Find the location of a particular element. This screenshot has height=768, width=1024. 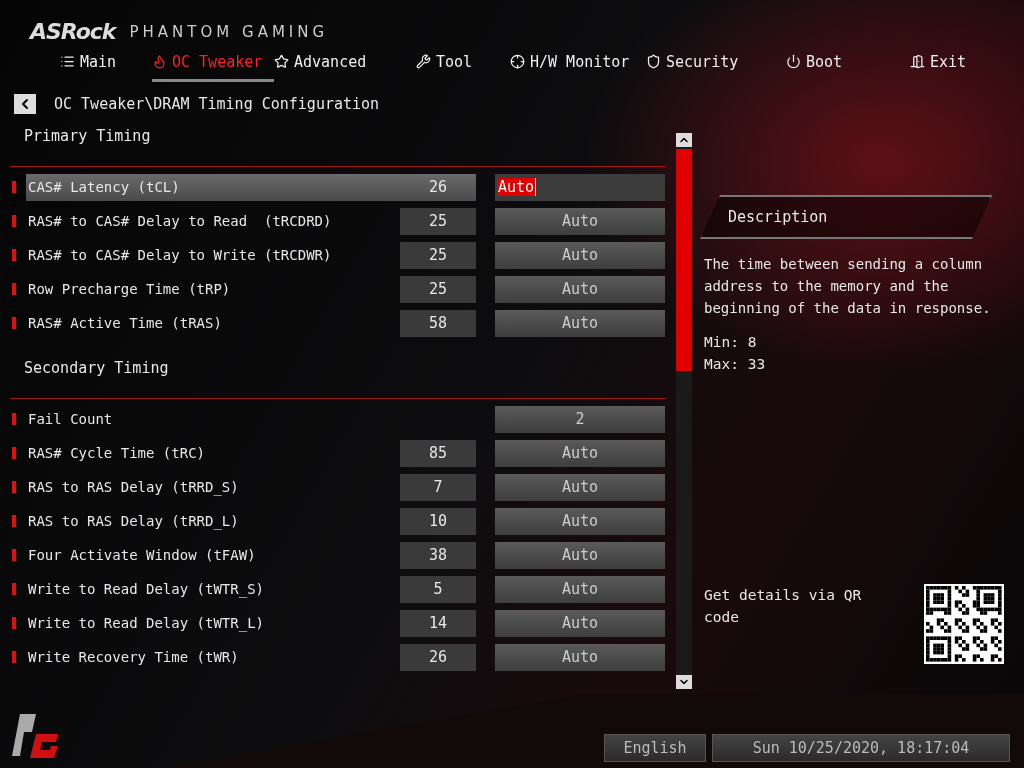

current-value: 85 is located at coordinates (438, 453).